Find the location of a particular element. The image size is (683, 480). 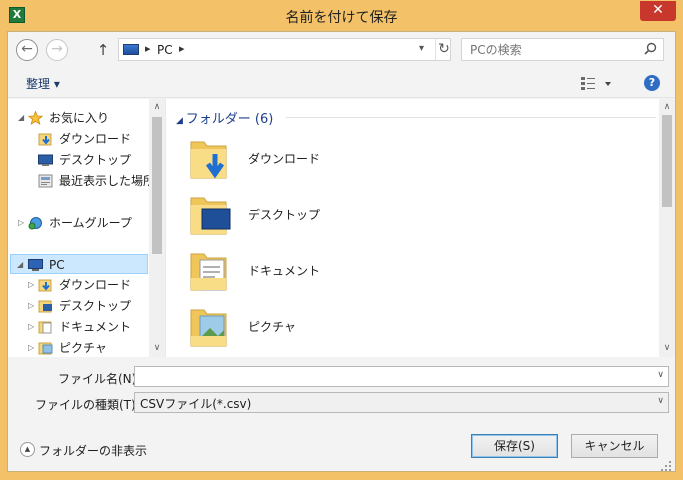

change-view-button is located at coordinates (597, 84).